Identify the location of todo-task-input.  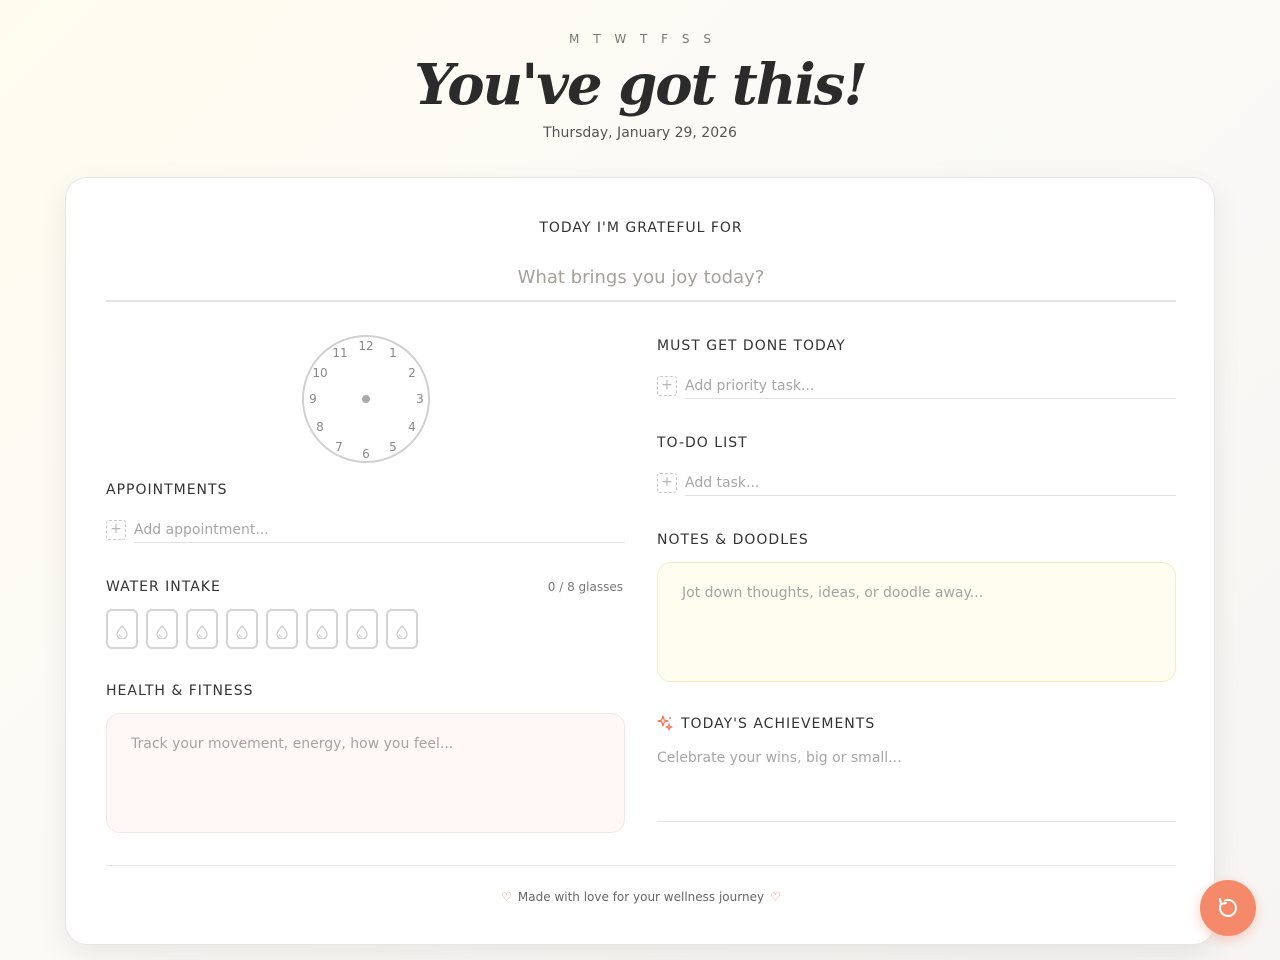
(930, 483).